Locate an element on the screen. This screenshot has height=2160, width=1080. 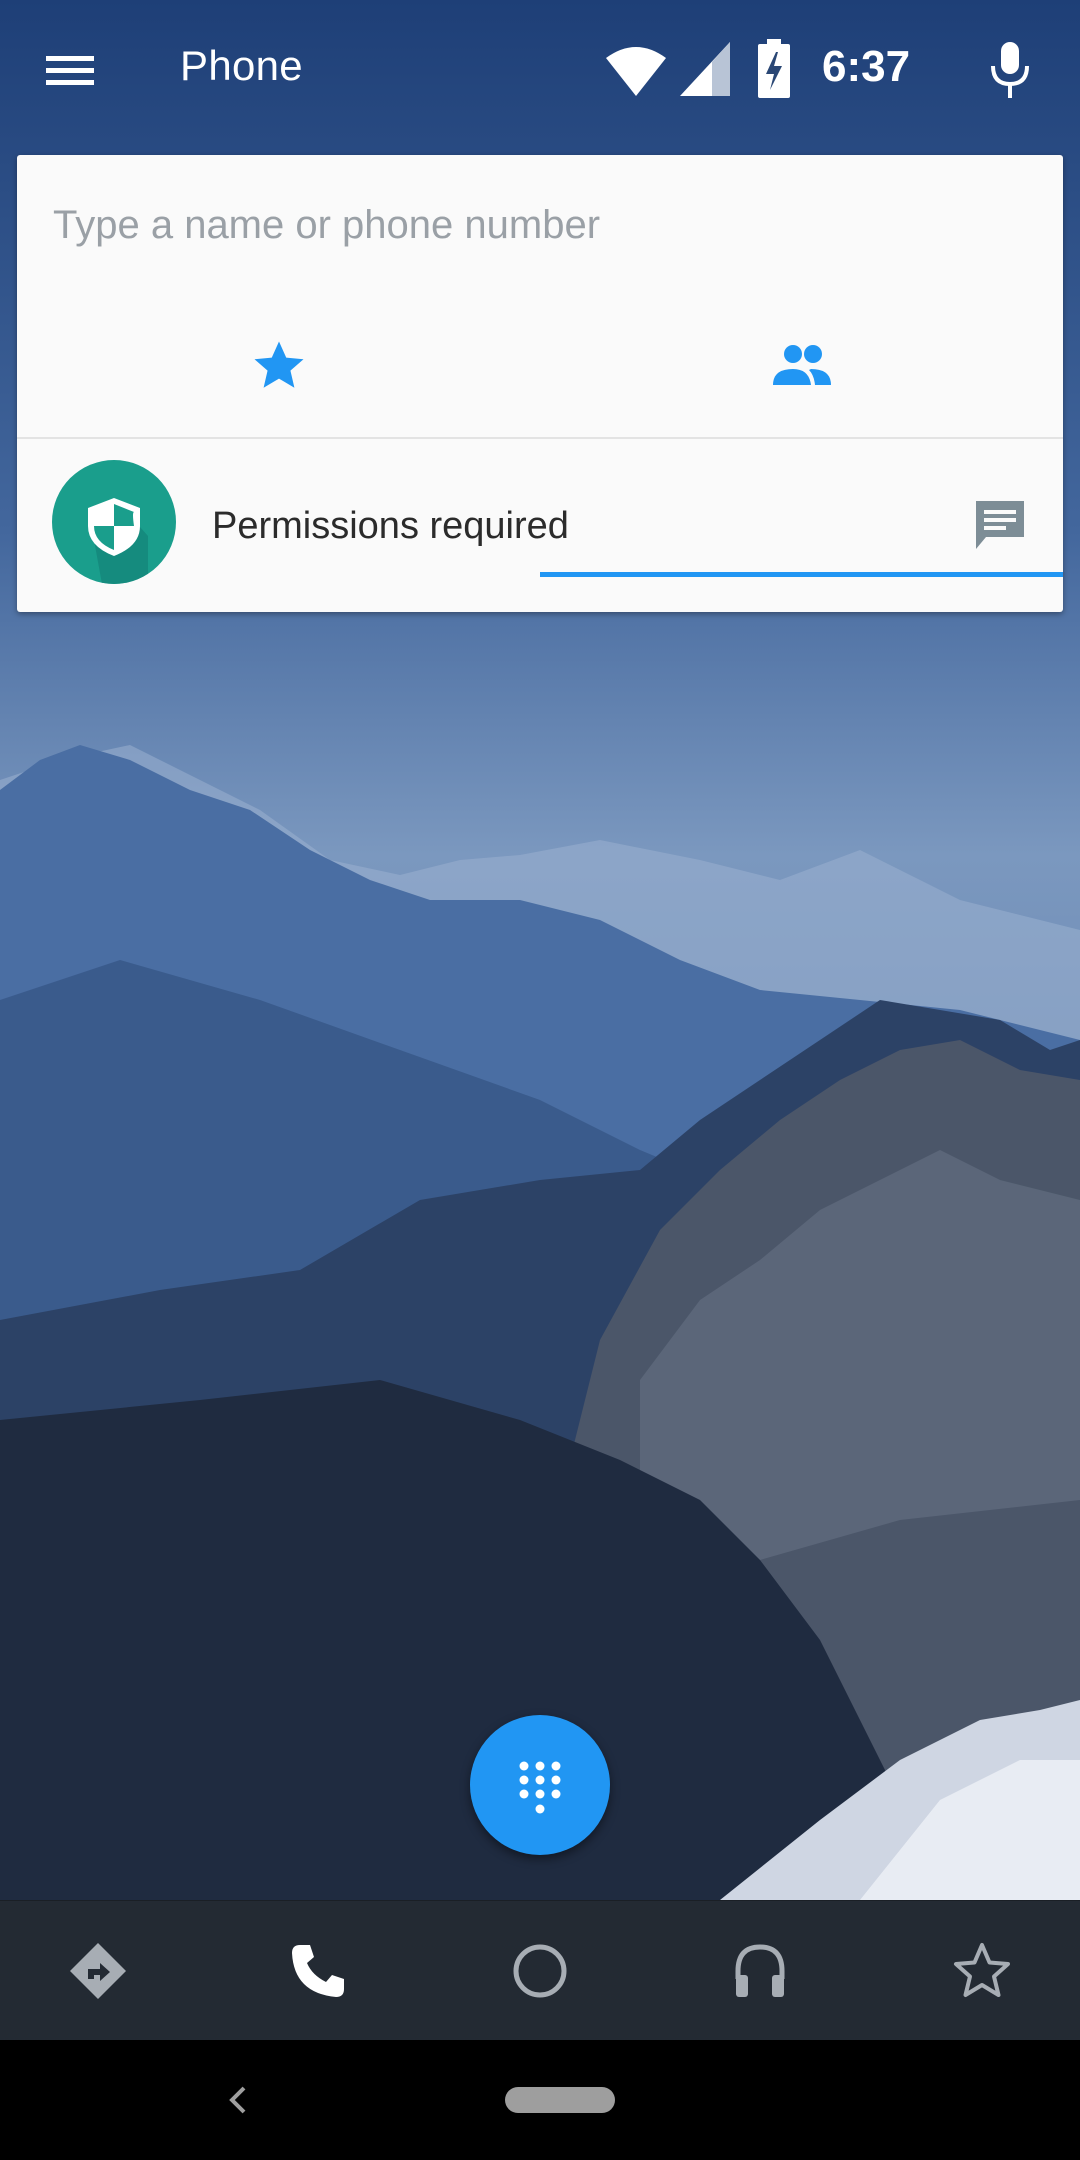
wifi-icon is located at coordinates (636, 70).